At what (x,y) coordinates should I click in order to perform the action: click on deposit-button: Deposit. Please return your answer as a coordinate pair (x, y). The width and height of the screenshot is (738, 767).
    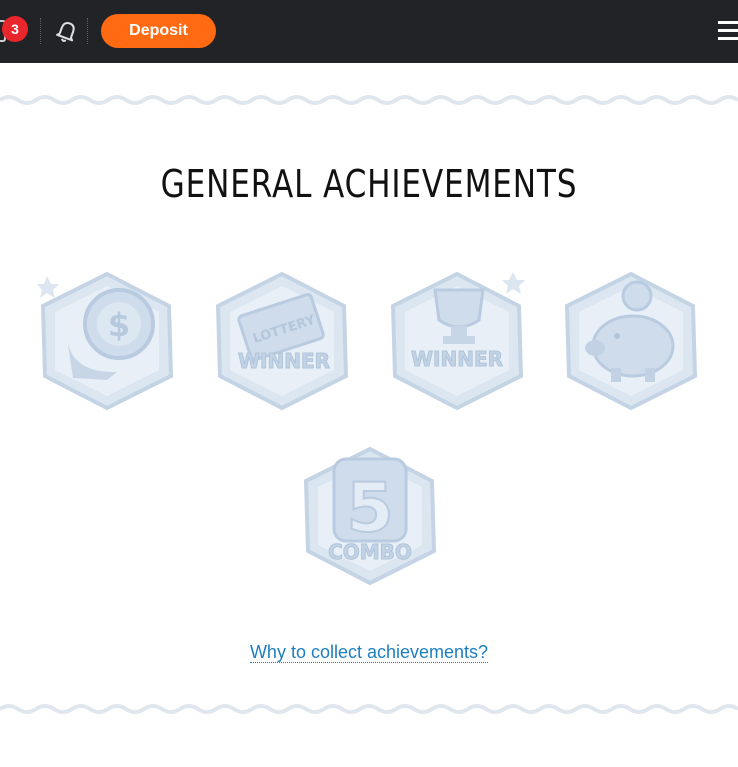
    Looking at the image, I should click on (158, 31).